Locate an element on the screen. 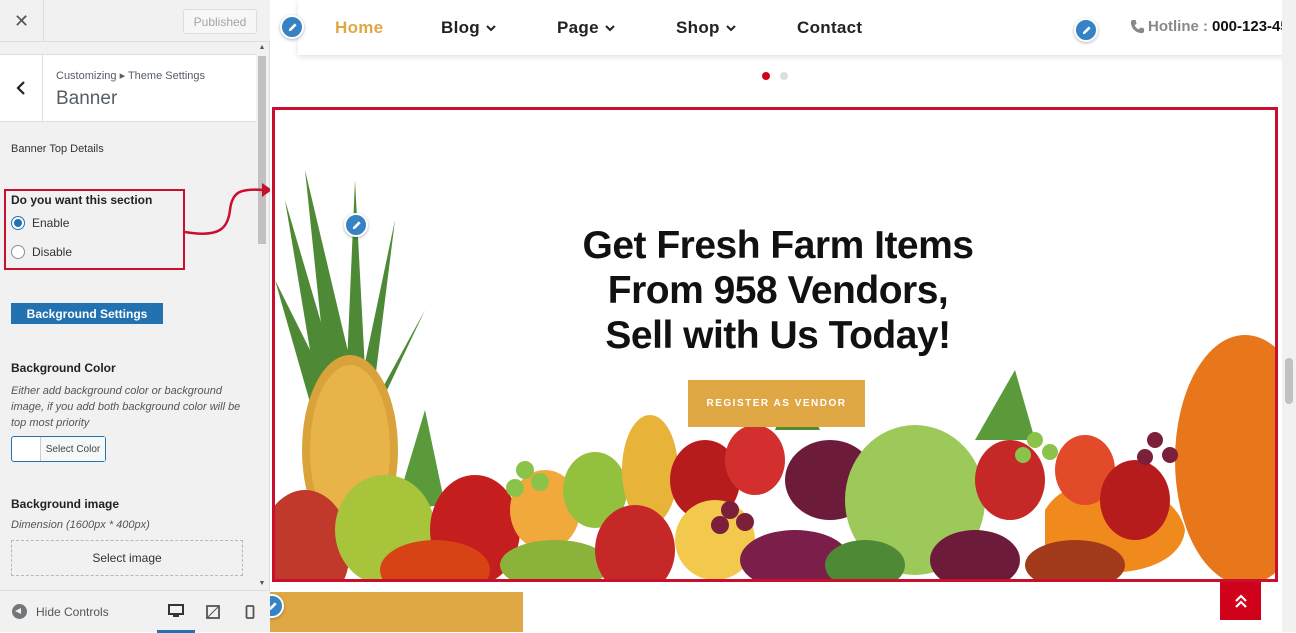 This screenshot has height=633, width=1296. banner-title-line: Sell with Us Today! is located at coordinates (778, 335).